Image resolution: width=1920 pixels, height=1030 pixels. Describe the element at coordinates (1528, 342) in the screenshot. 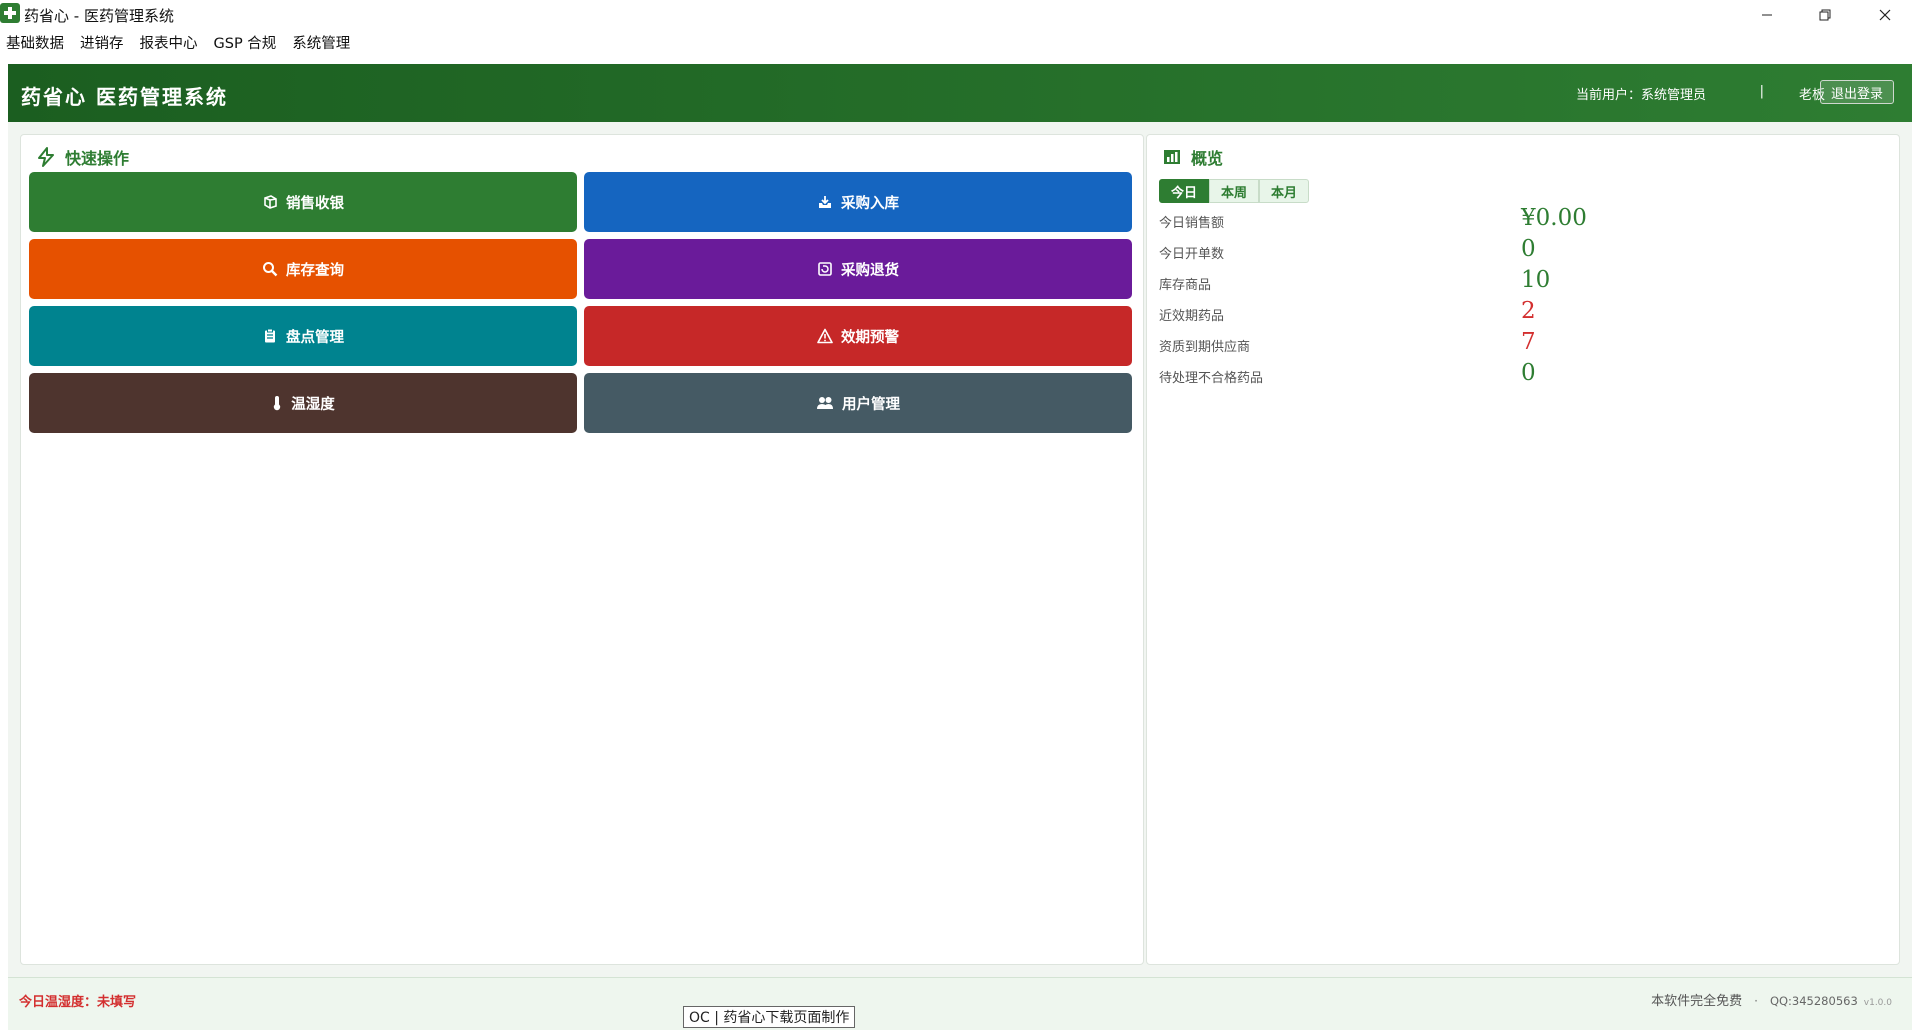

I see `stat-value-expiring-suppliers: 7` at that location.